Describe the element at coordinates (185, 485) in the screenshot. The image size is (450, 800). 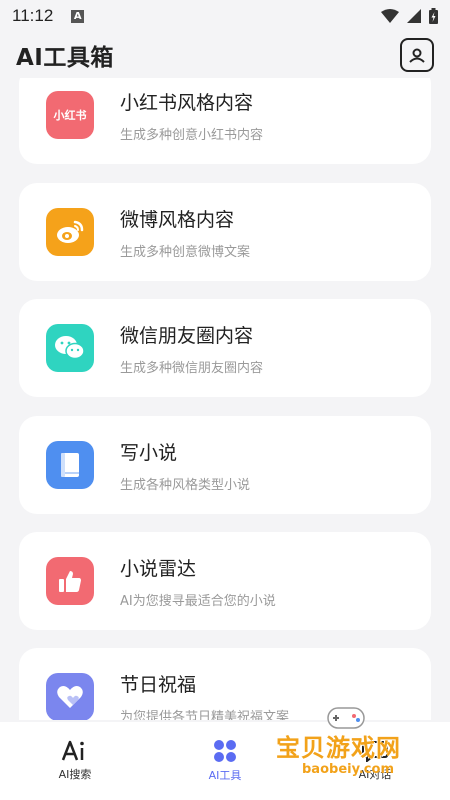
I see `tool-desc: 生成各种风格类型小说` at that location.